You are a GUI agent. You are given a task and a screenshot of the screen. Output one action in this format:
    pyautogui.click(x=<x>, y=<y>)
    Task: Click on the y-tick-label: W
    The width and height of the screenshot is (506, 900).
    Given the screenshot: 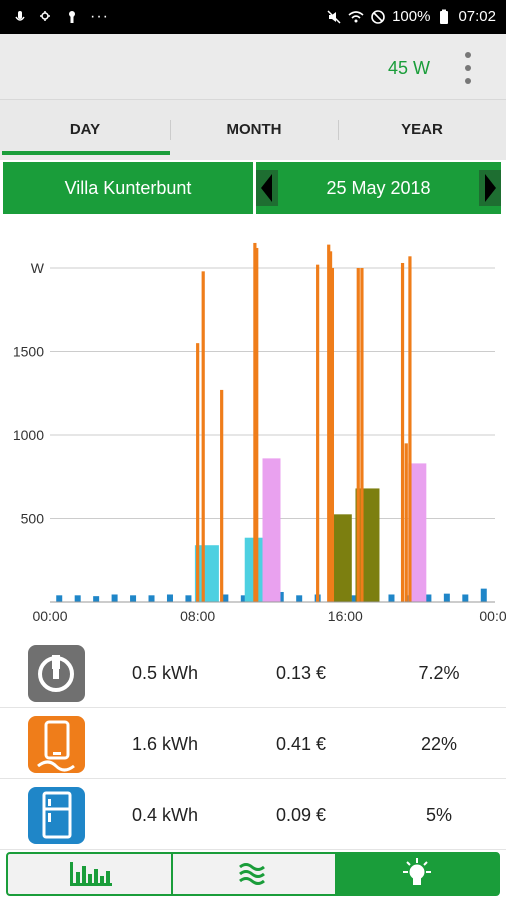 What is the action you would take?
    pyautogui.click(x=38, y=268)
    